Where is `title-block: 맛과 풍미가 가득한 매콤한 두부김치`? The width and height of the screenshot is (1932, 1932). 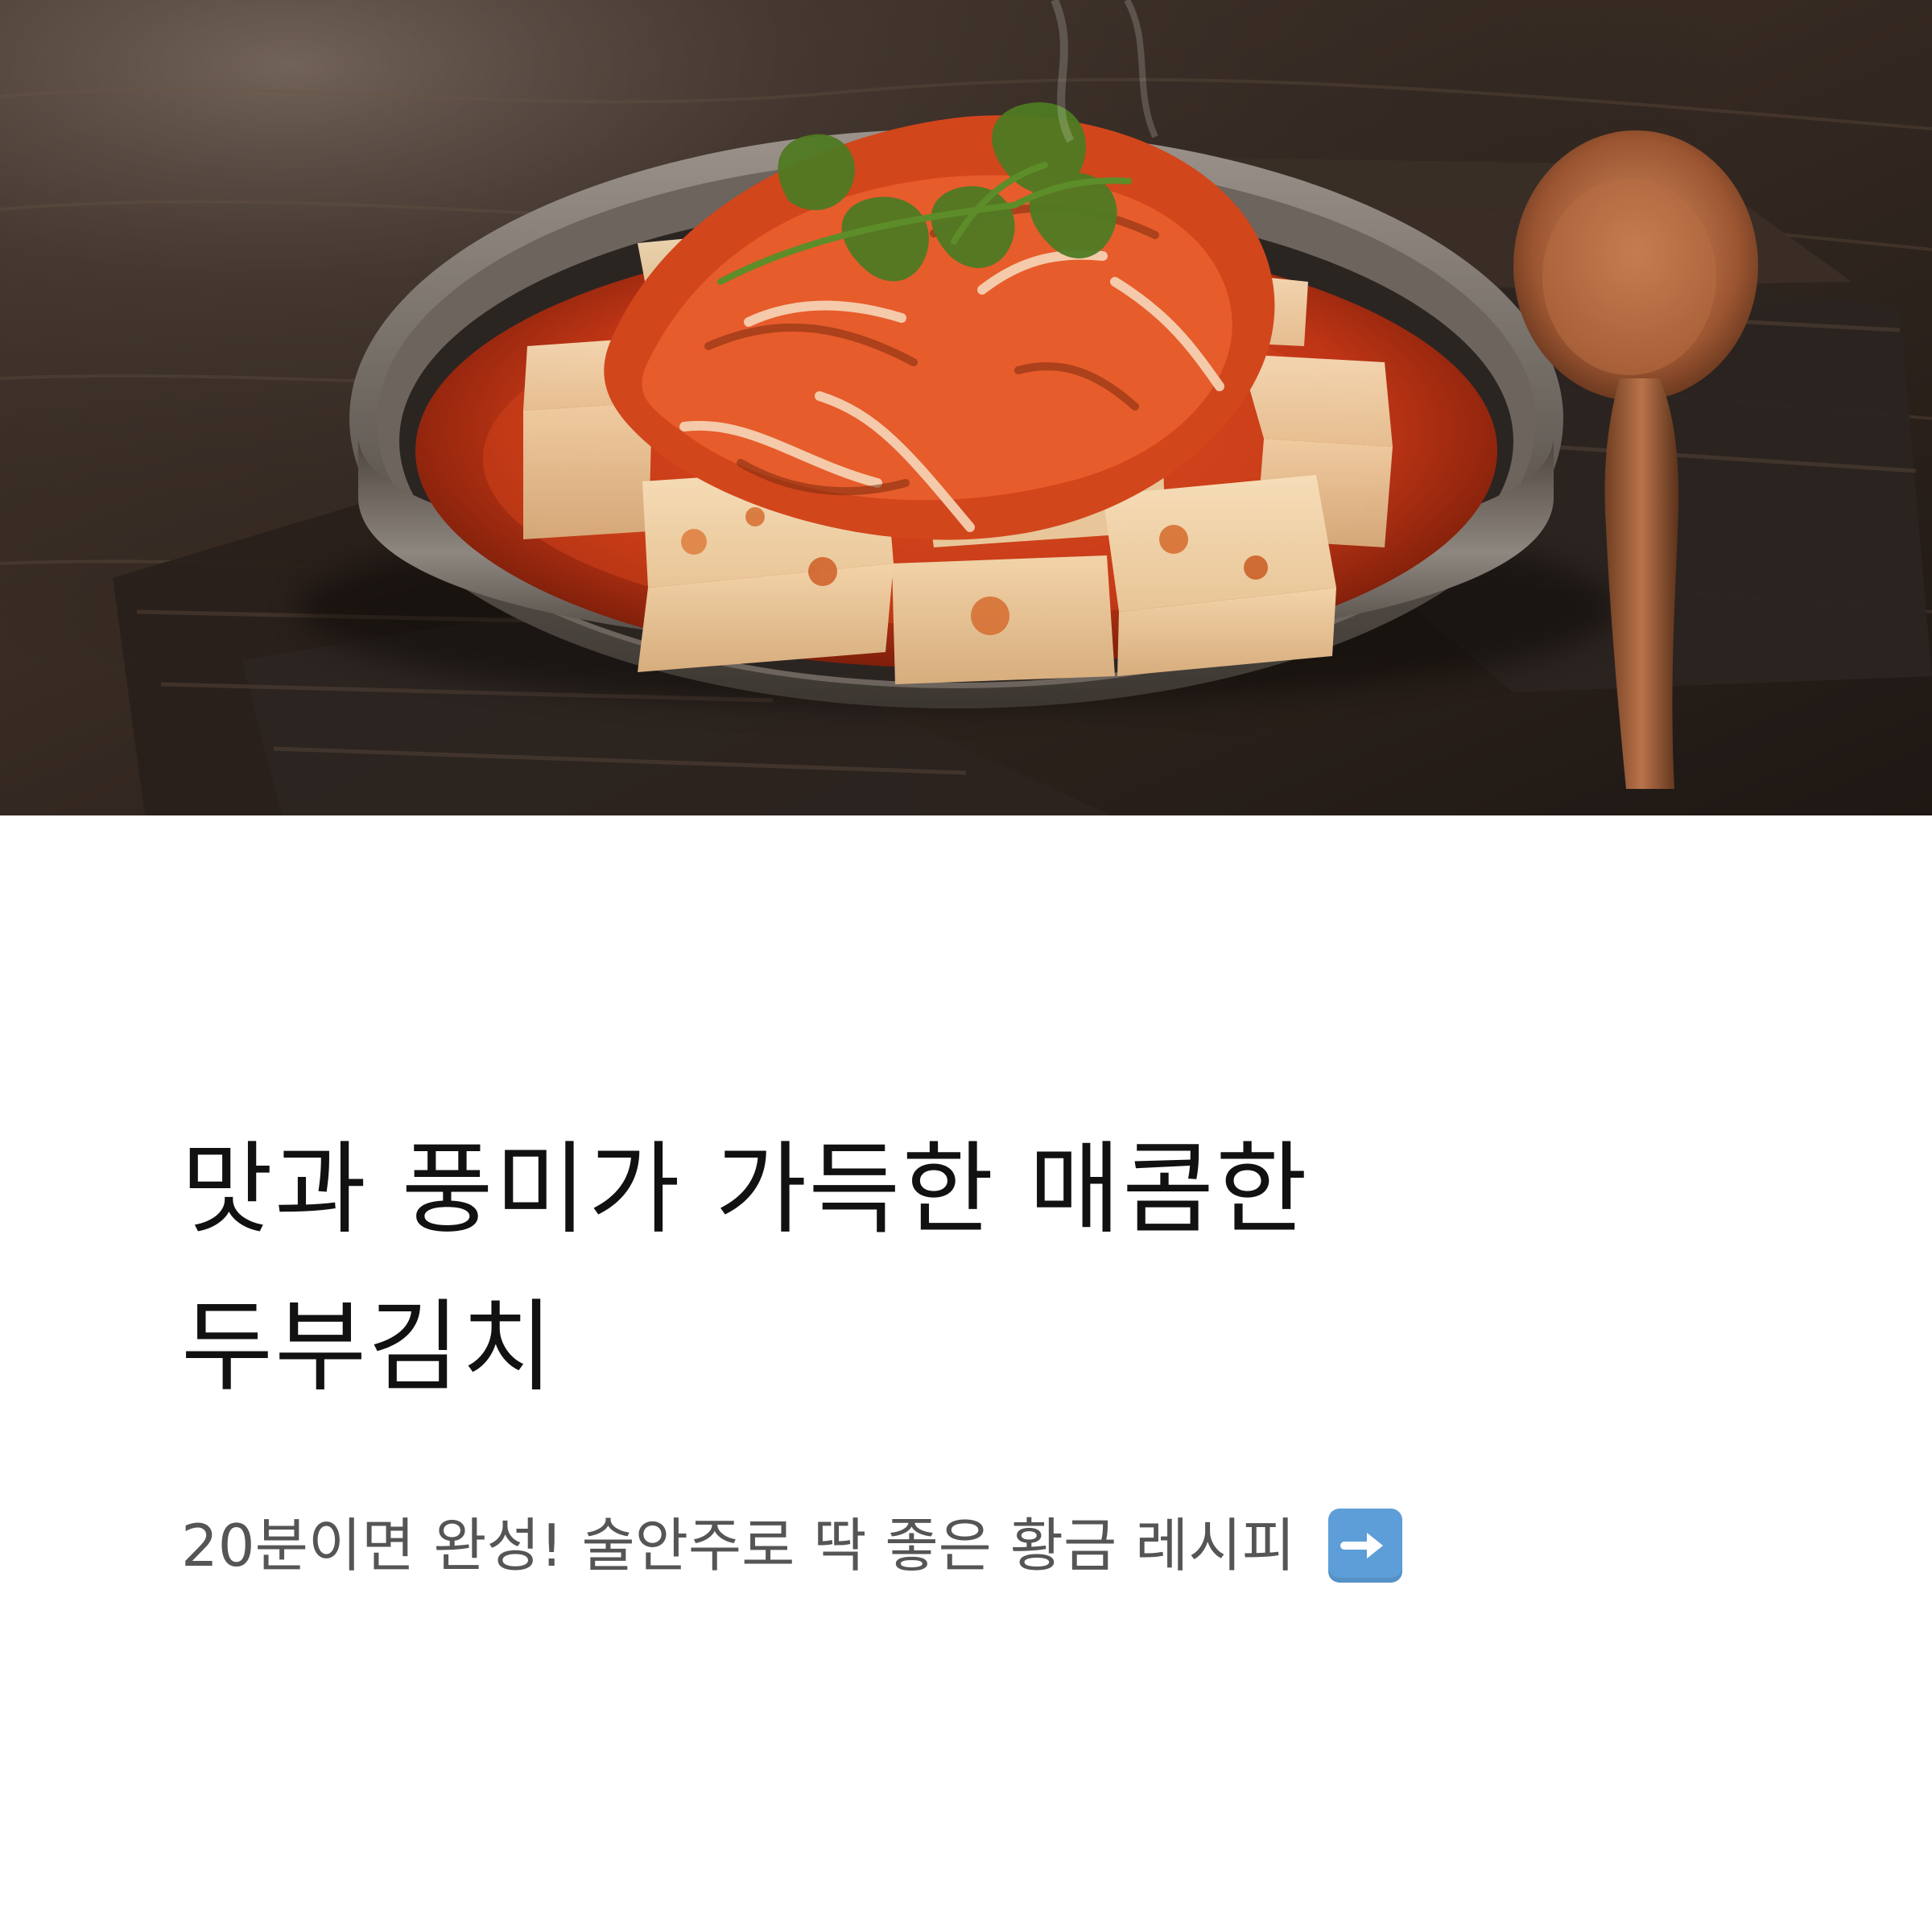 title-block: 맛과 풍미가 가득한 매콤한 두부김치 is located at coordinates (966, 1268).